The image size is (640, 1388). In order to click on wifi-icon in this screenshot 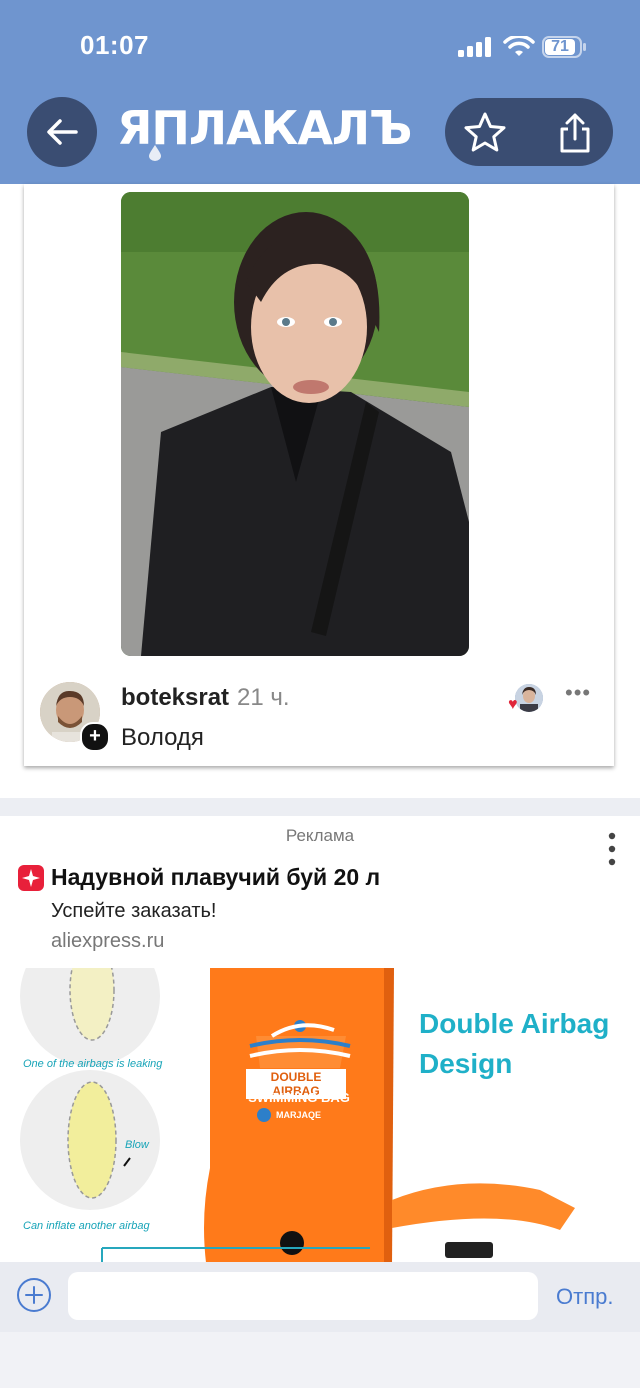, I will do `click(519, 46)`.